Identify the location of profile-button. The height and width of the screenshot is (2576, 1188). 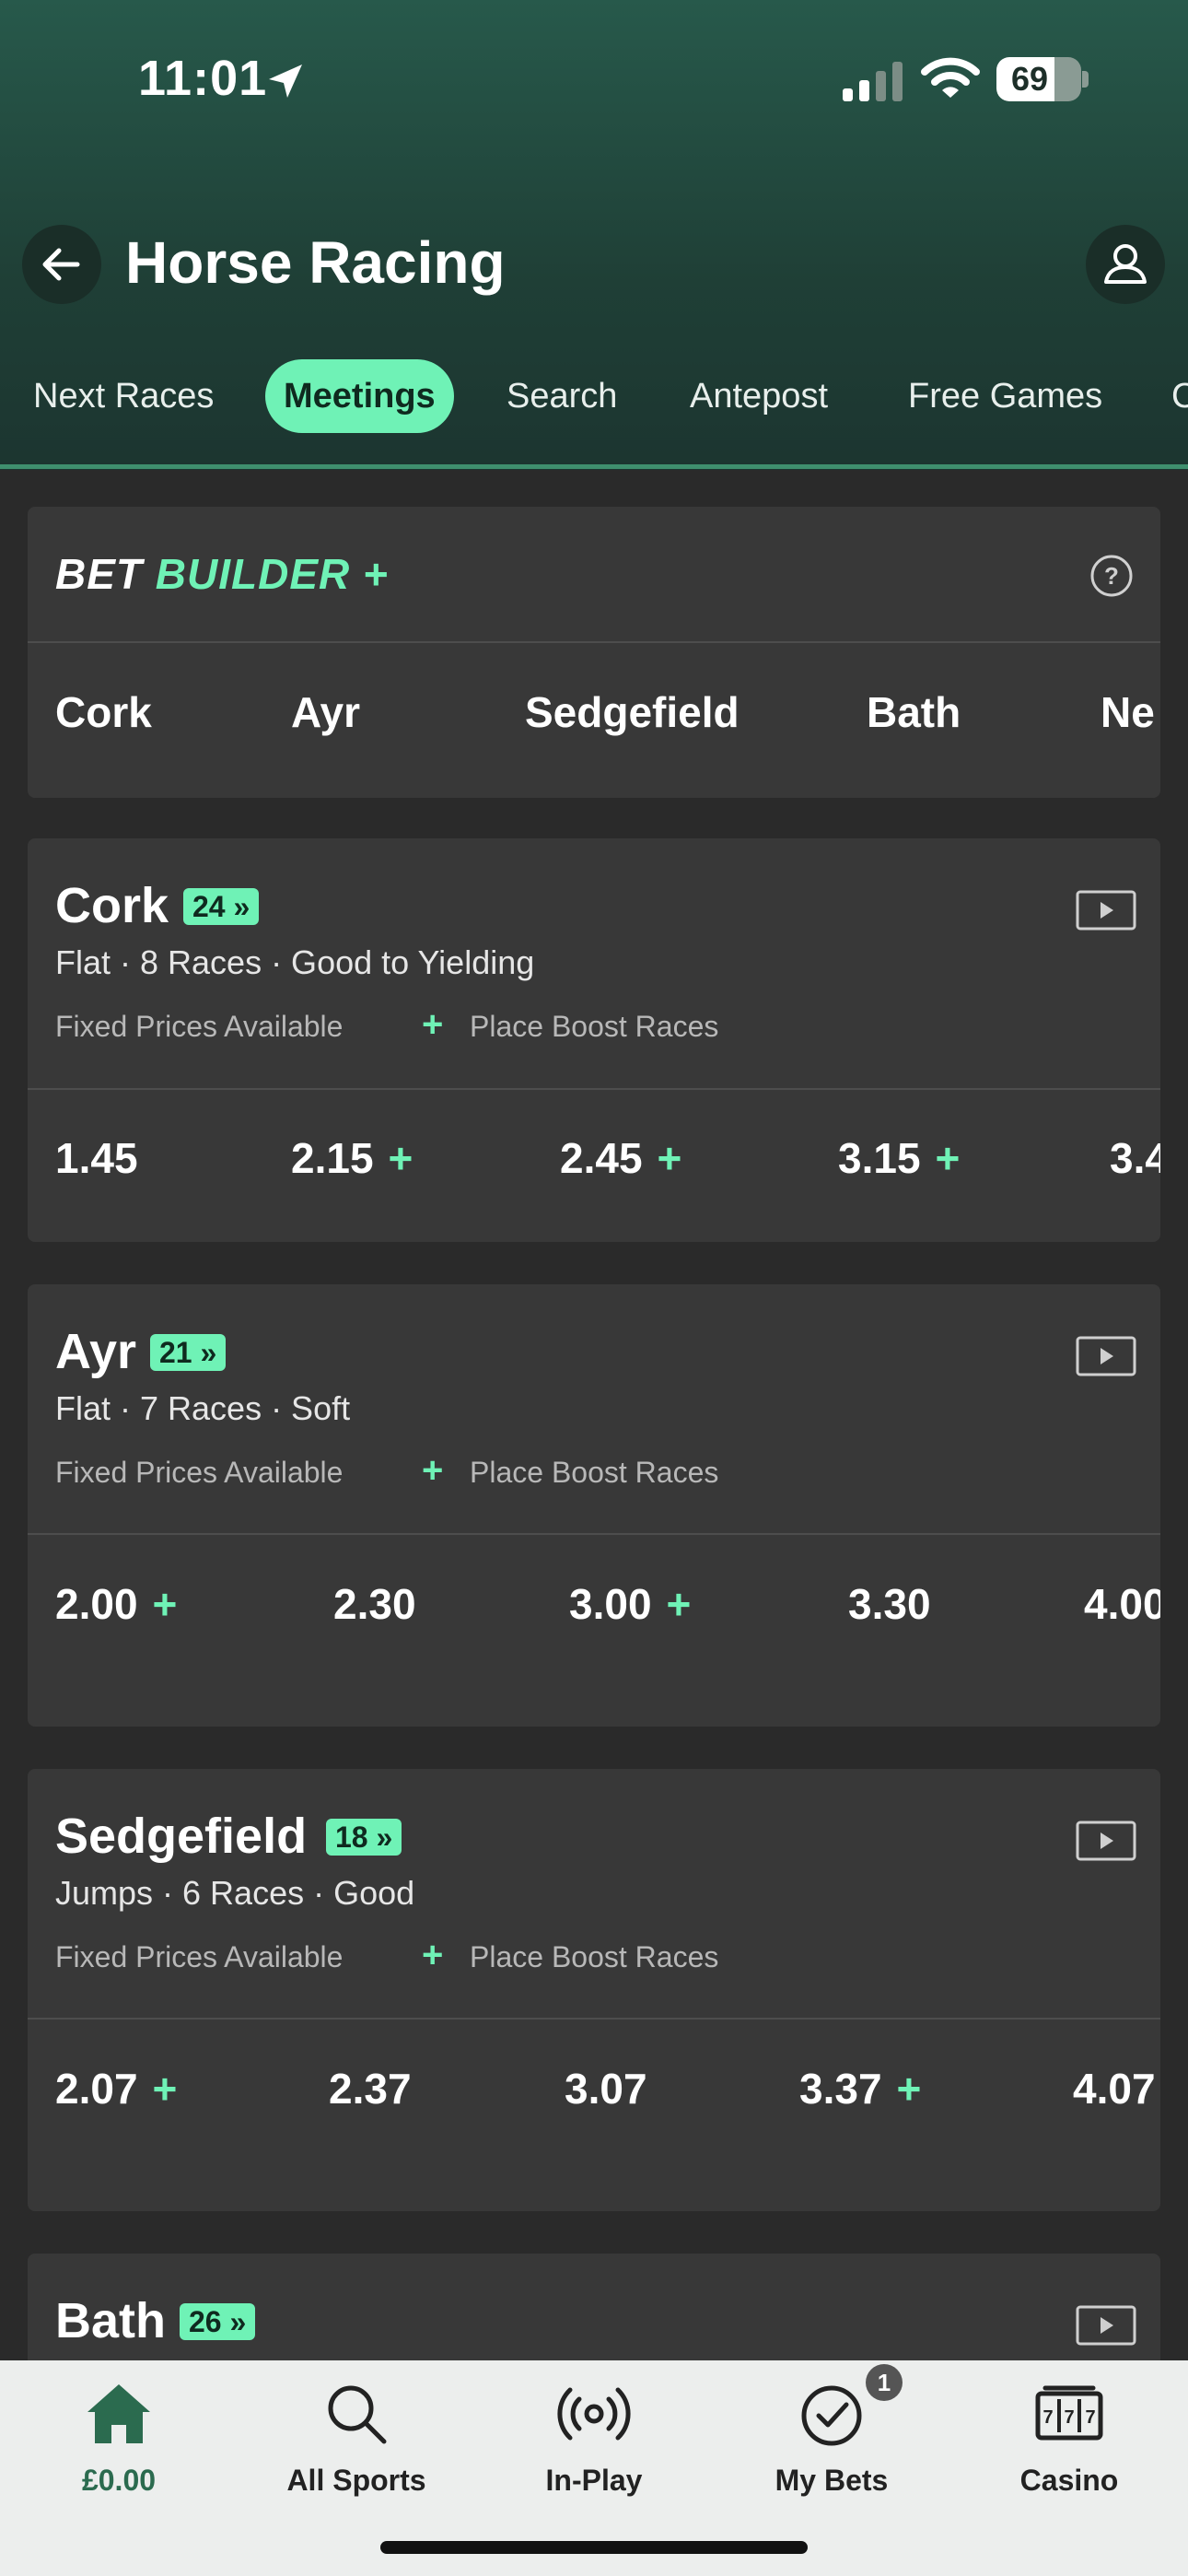
(1125, 264).